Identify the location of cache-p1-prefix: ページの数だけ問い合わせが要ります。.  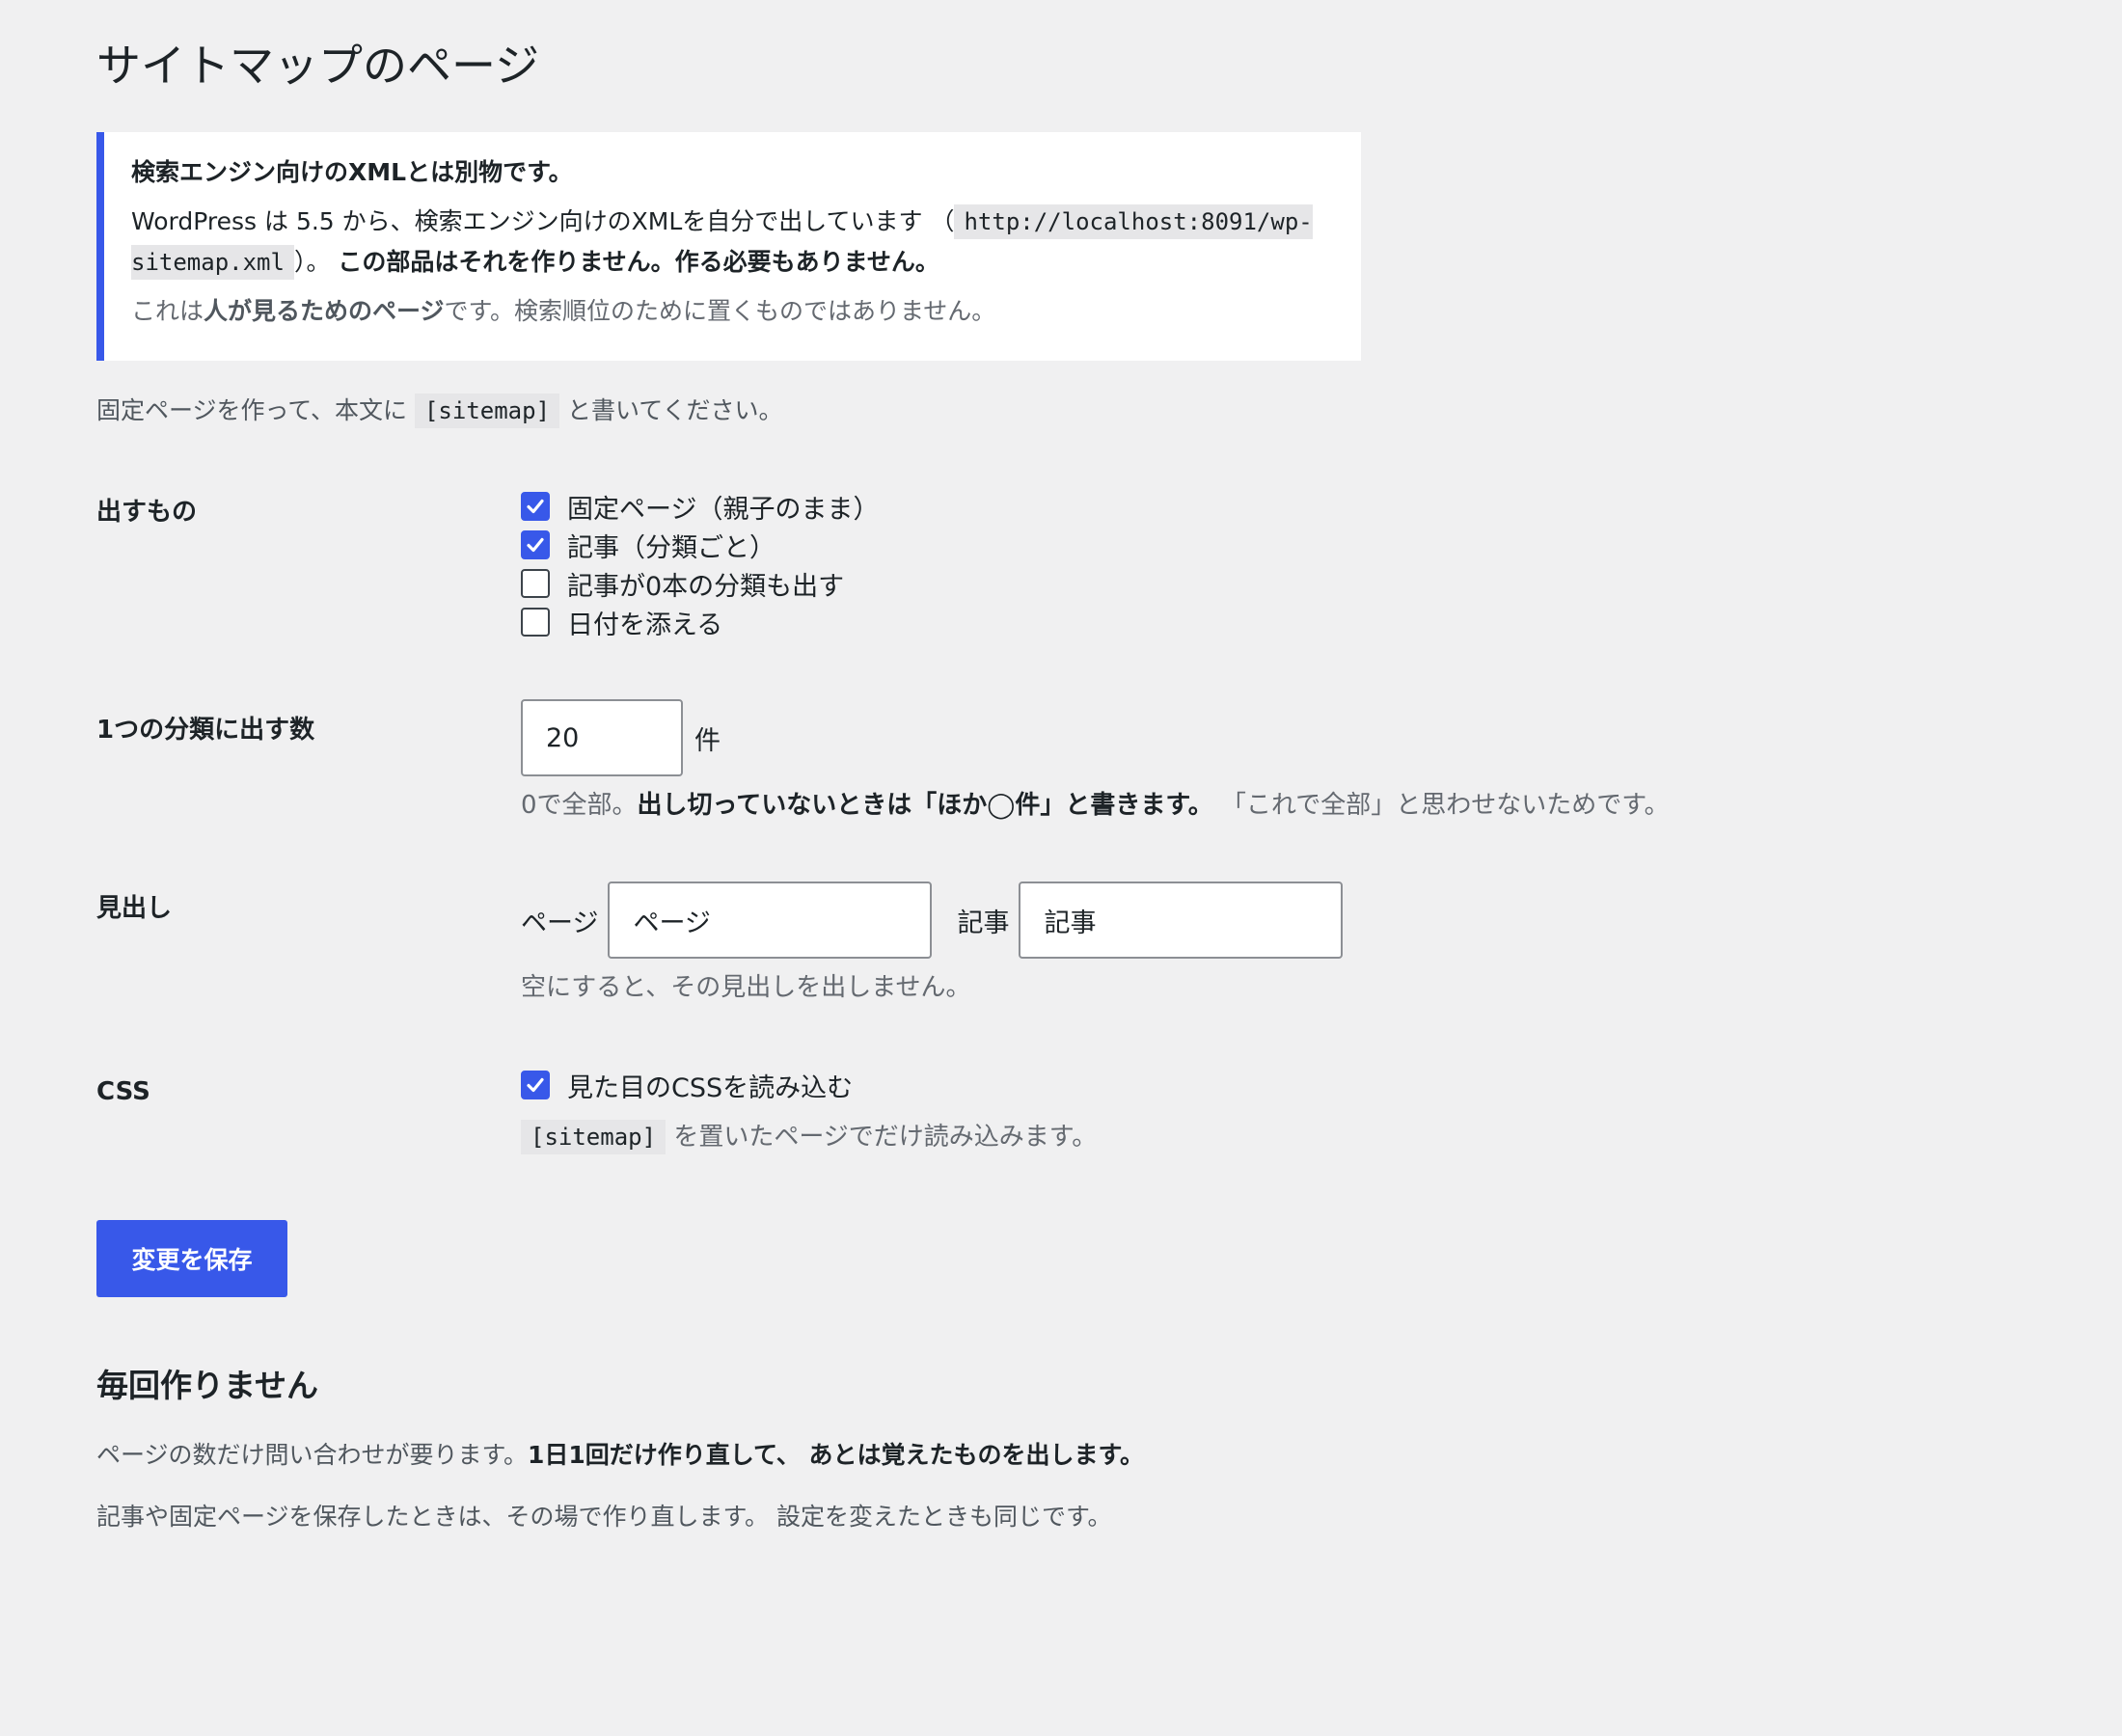
(313, 1455).